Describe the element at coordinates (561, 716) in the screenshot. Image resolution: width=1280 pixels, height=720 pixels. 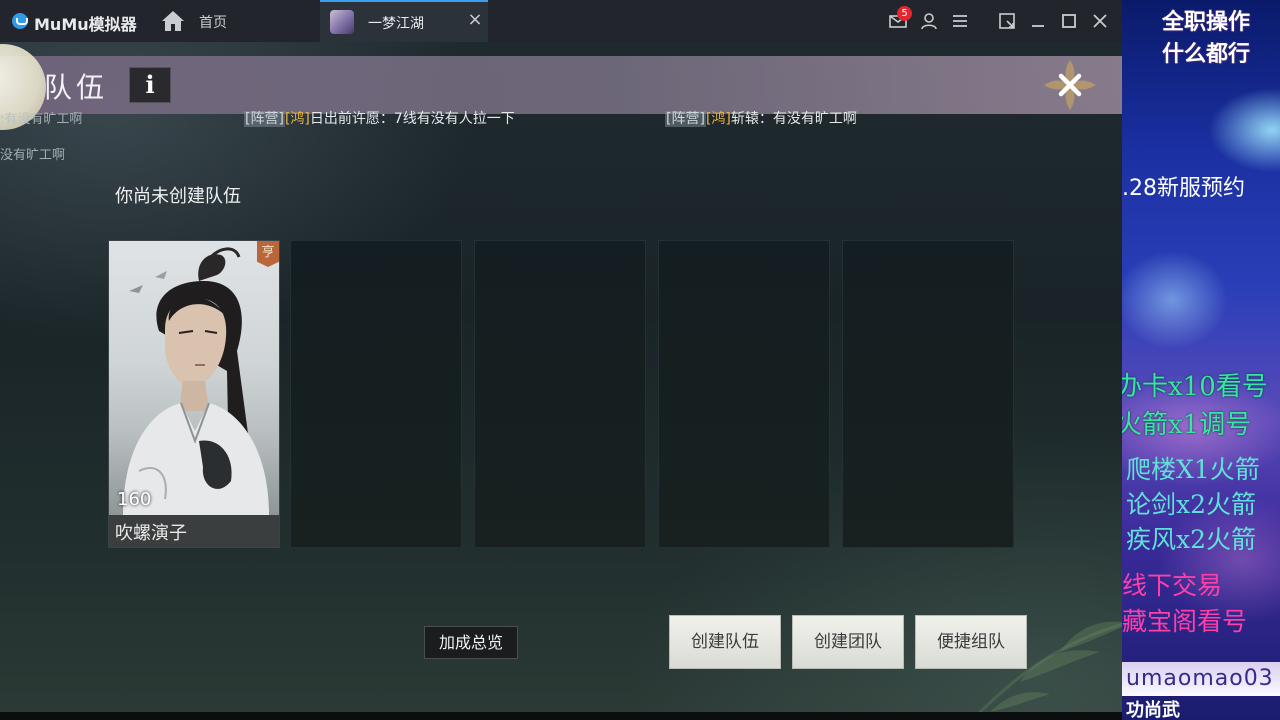
I see `emulator-bottom-strip` at that location.